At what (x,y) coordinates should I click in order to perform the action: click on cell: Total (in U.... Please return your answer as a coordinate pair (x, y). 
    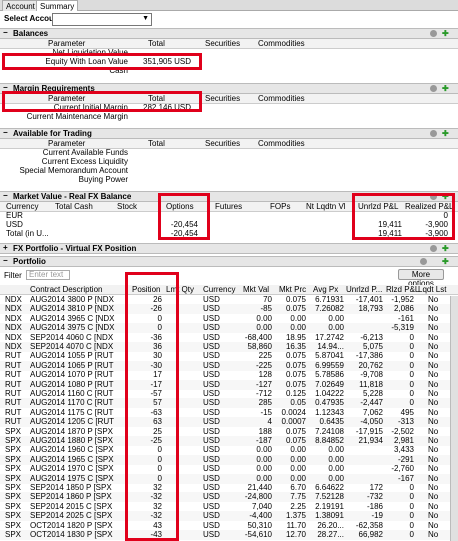
    Looking at the image, I should click on (27, 233).